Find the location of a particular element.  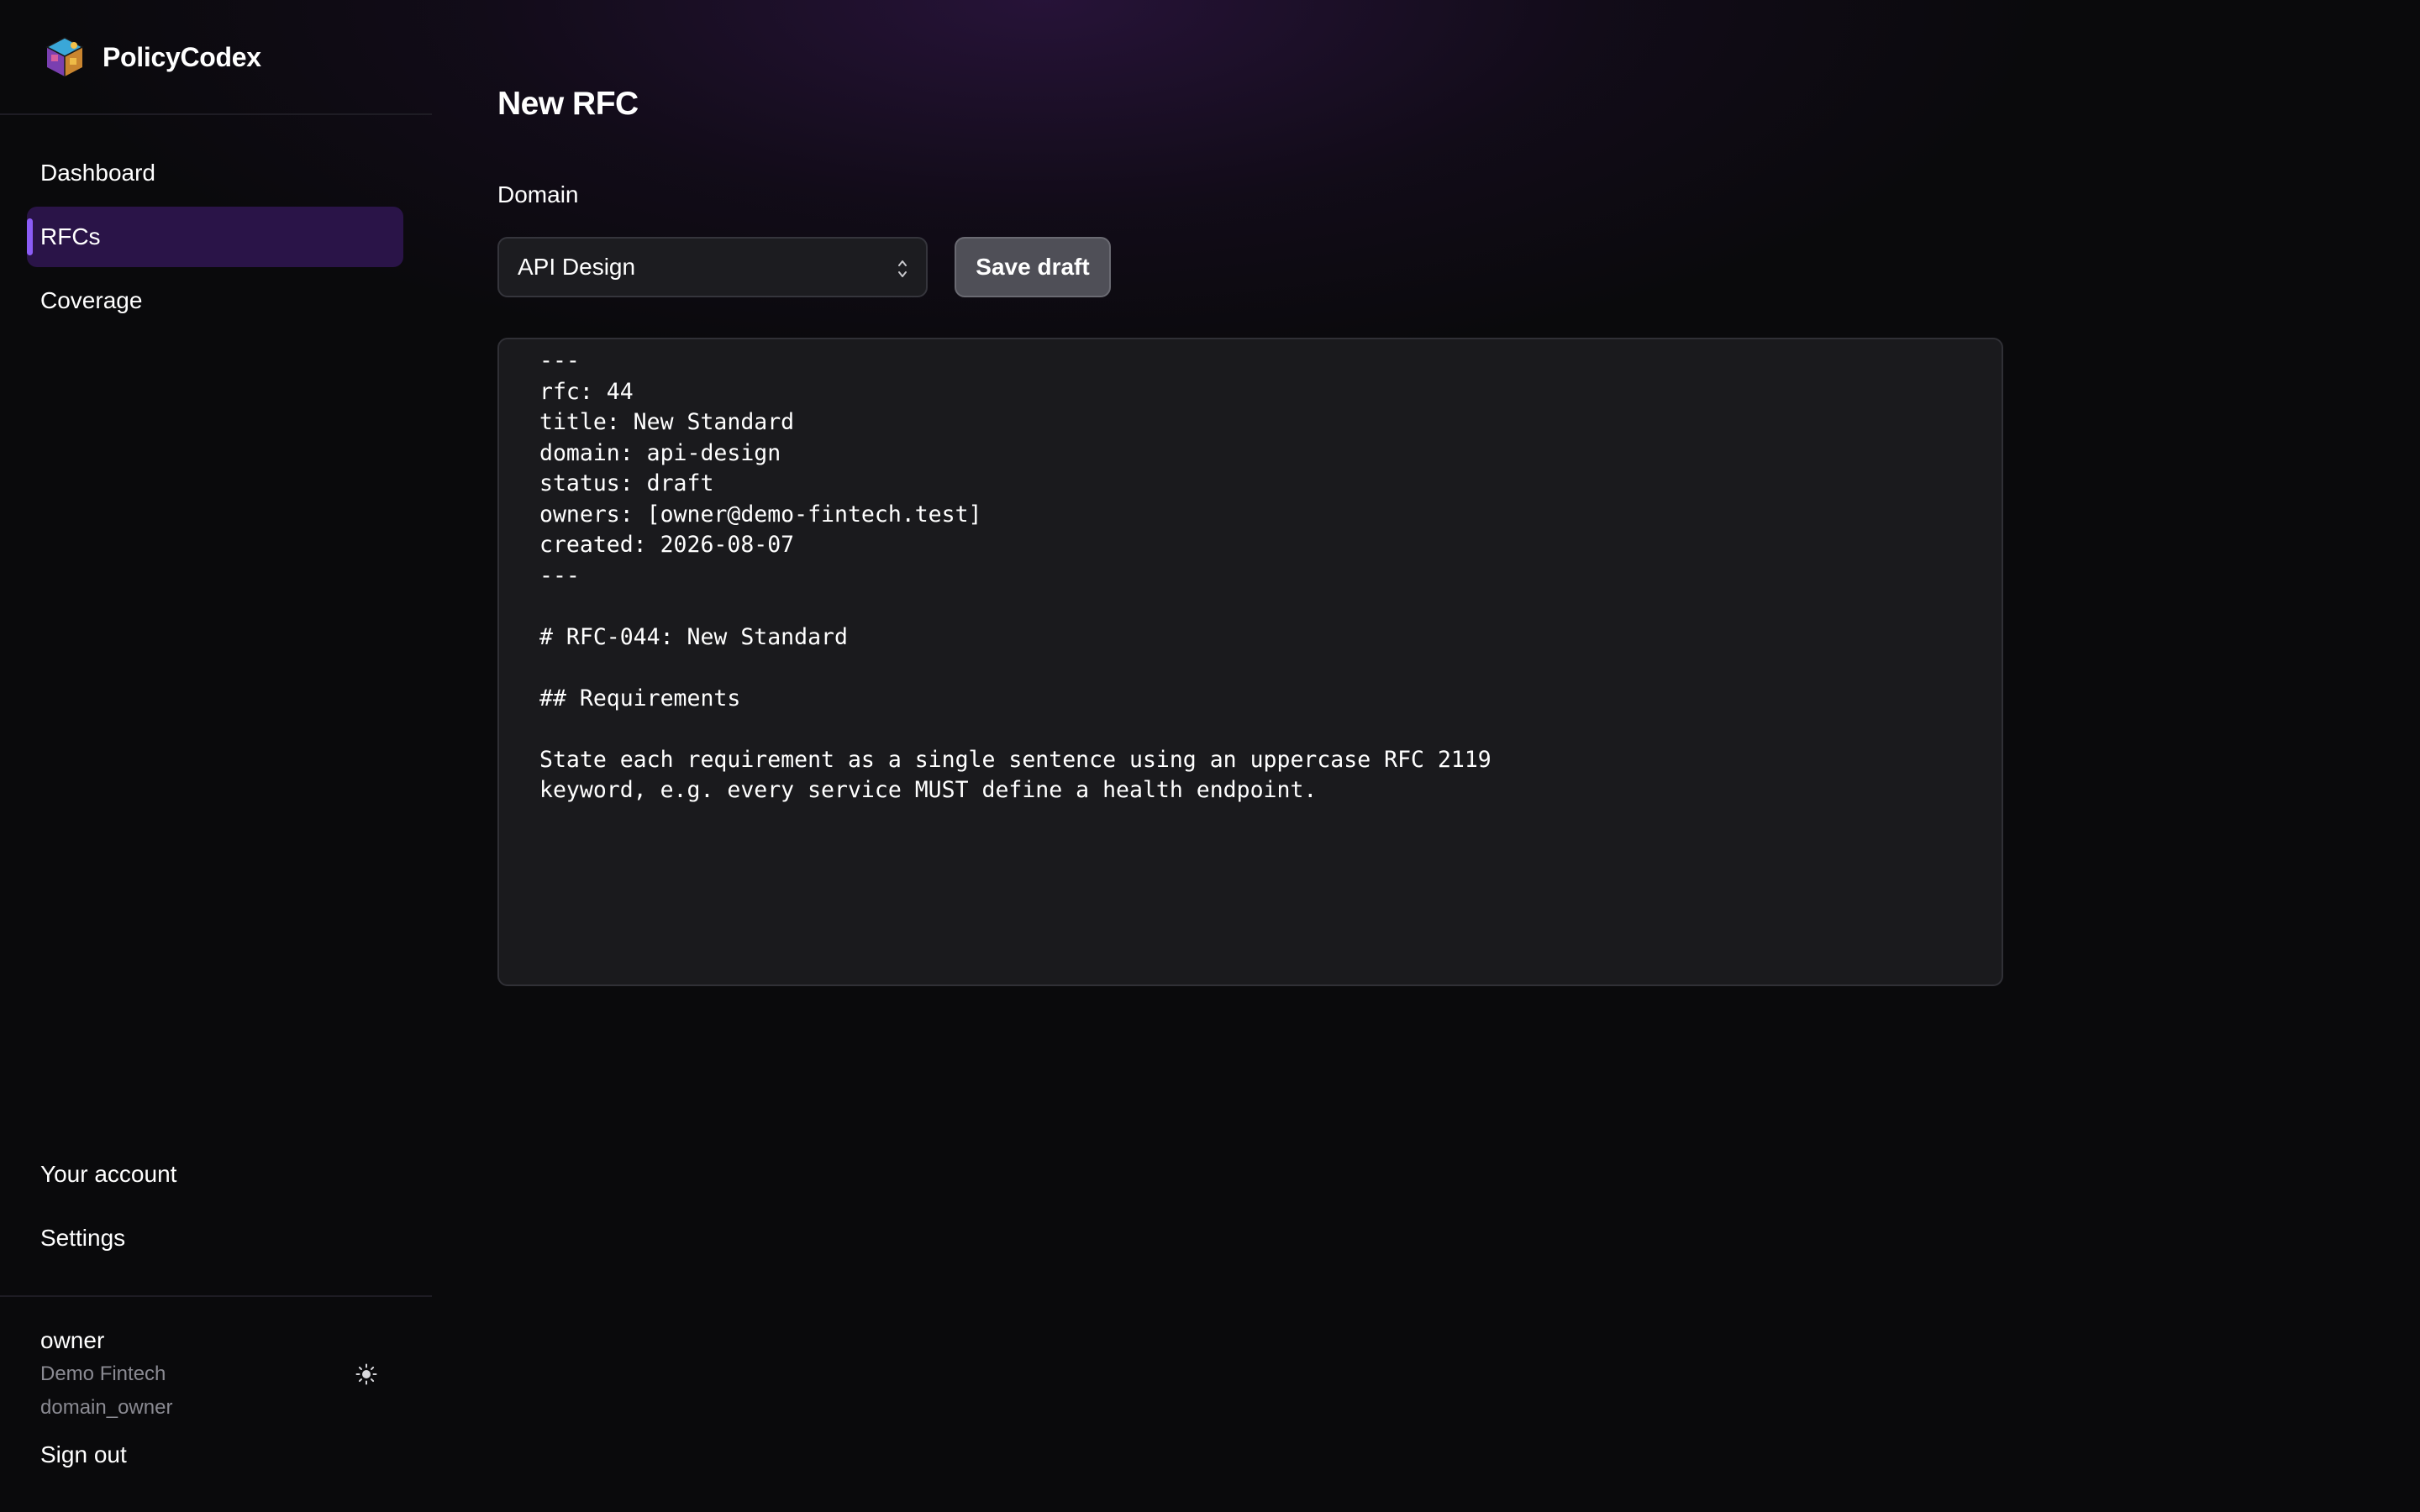

user-org: Demo Fintech is located at coordinates (103, 1373).